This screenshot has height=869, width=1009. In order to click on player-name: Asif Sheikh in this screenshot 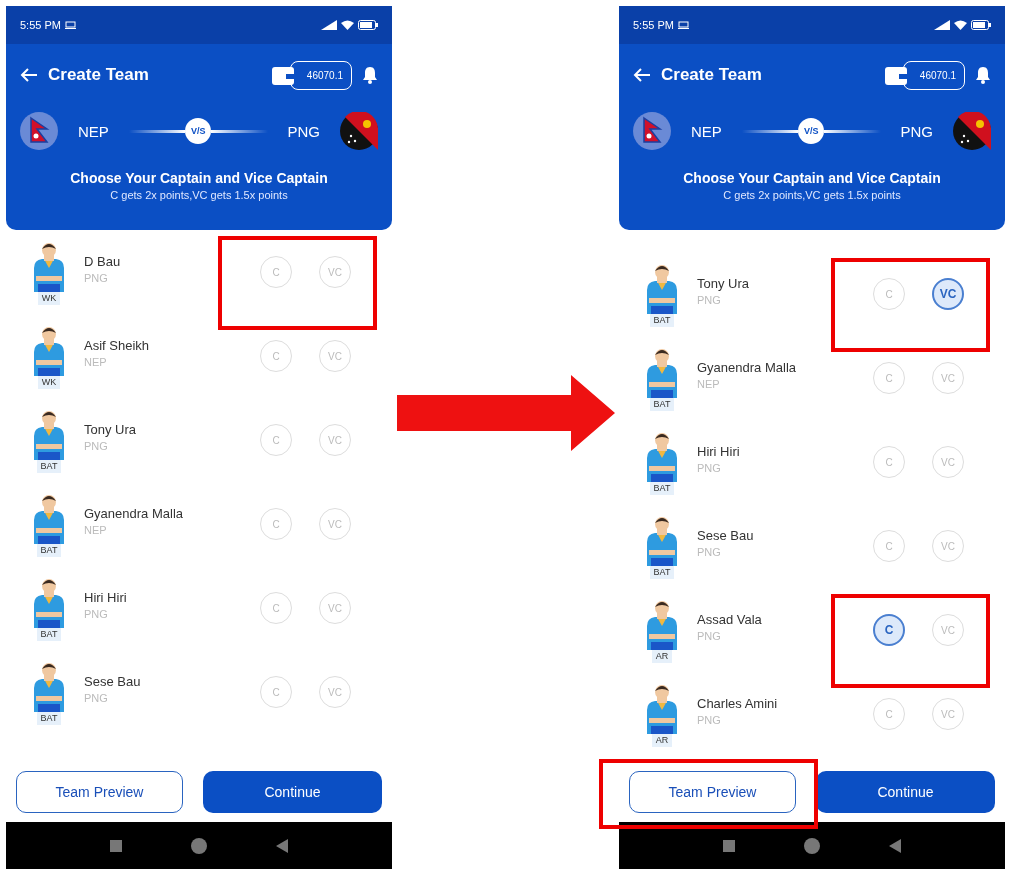, I will do `click(117, 345)`.